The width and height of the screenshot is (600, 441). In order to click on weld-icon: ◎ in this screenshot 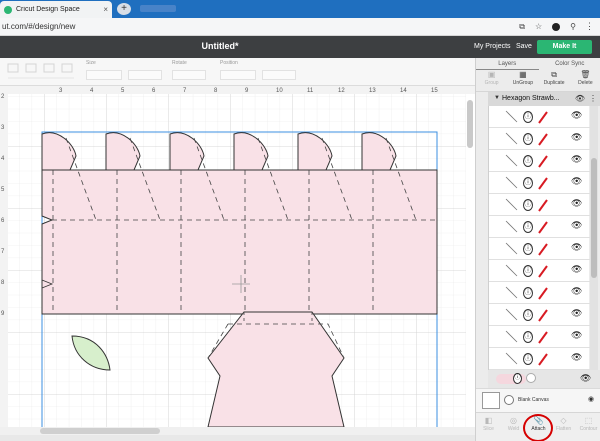, I will do `click(513, 420)`.